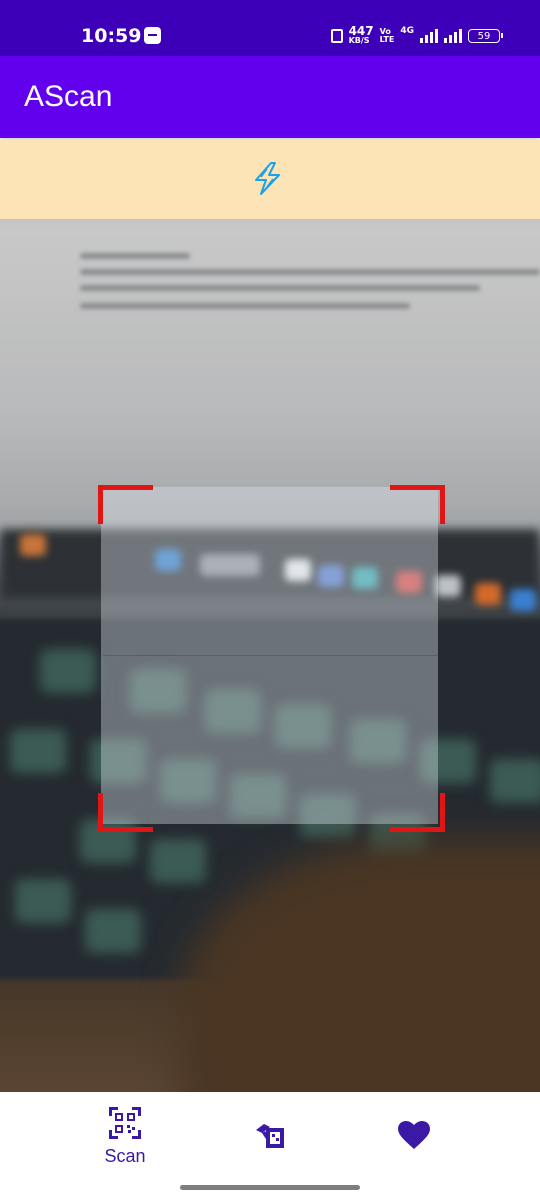  What do you see at coordinates (270, 1187) in the screenshot?
I see `gesture-bar` at bounding box center [270, 1187].